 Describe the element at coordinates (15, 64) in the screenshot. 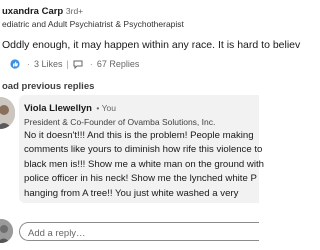

I see `like-reactions-icon` at that location.